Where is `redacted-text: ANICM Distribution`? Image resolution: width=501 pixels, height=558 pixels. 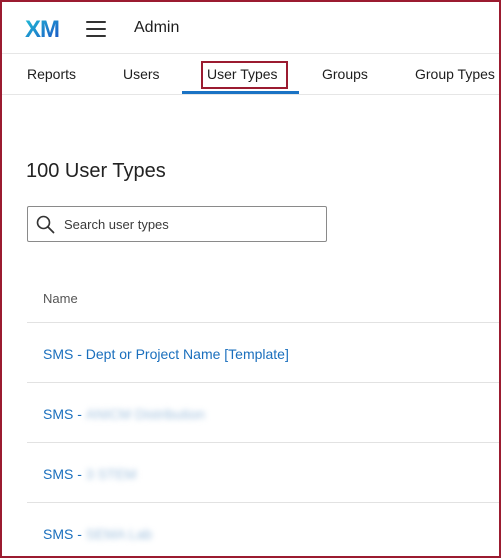 redacted-text: ANICM Distribution is located at coordinates (145, 414).